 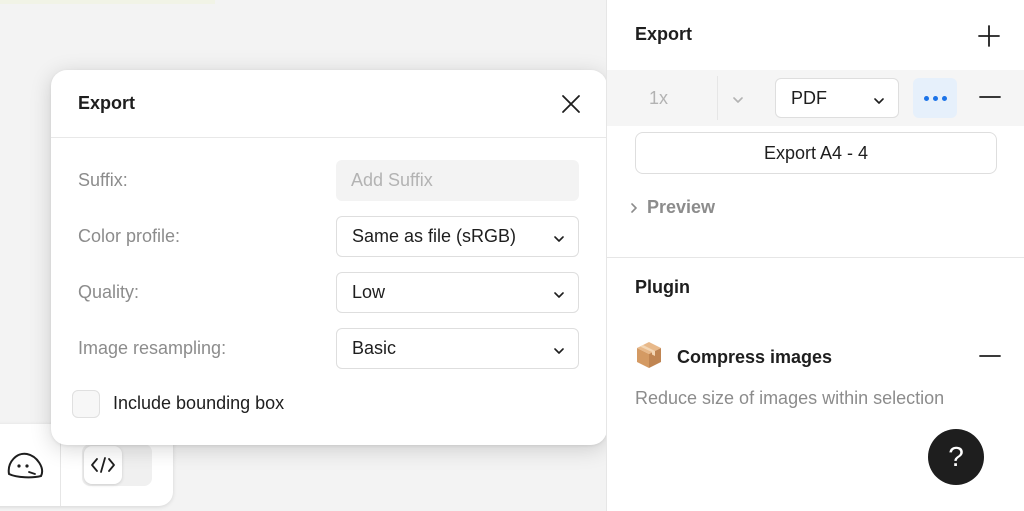 What do you see at coordinates (658, 98) in the screenshot?
I see `scale-select: 1x` at bounding box center [658, 98].